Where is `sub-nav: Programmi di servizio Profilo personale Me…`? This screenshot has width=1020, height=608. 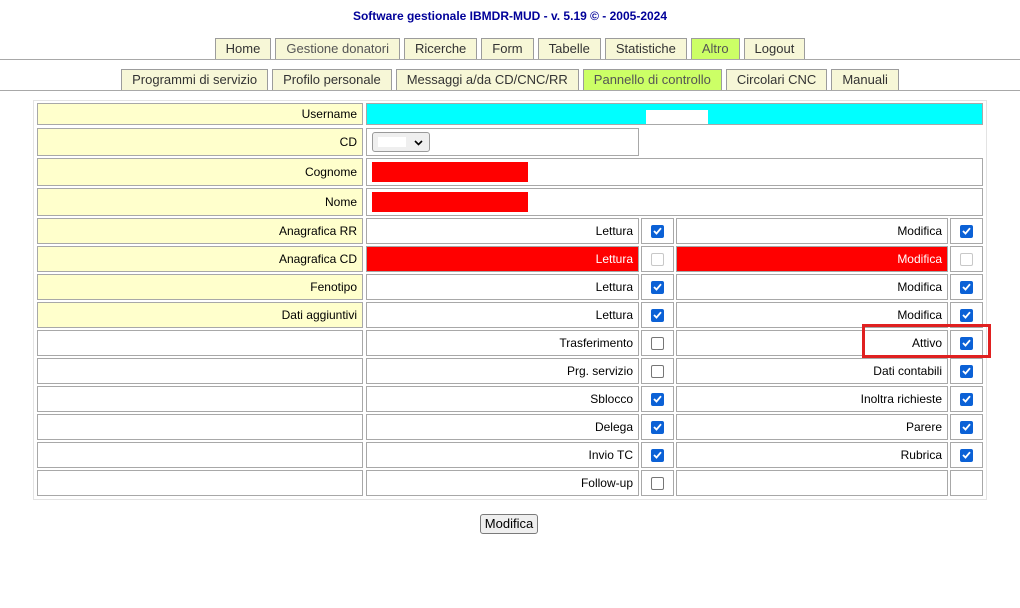 sub-nav: Programmi di servizio Profilo personale Me… is located at coordinates (510, 80).